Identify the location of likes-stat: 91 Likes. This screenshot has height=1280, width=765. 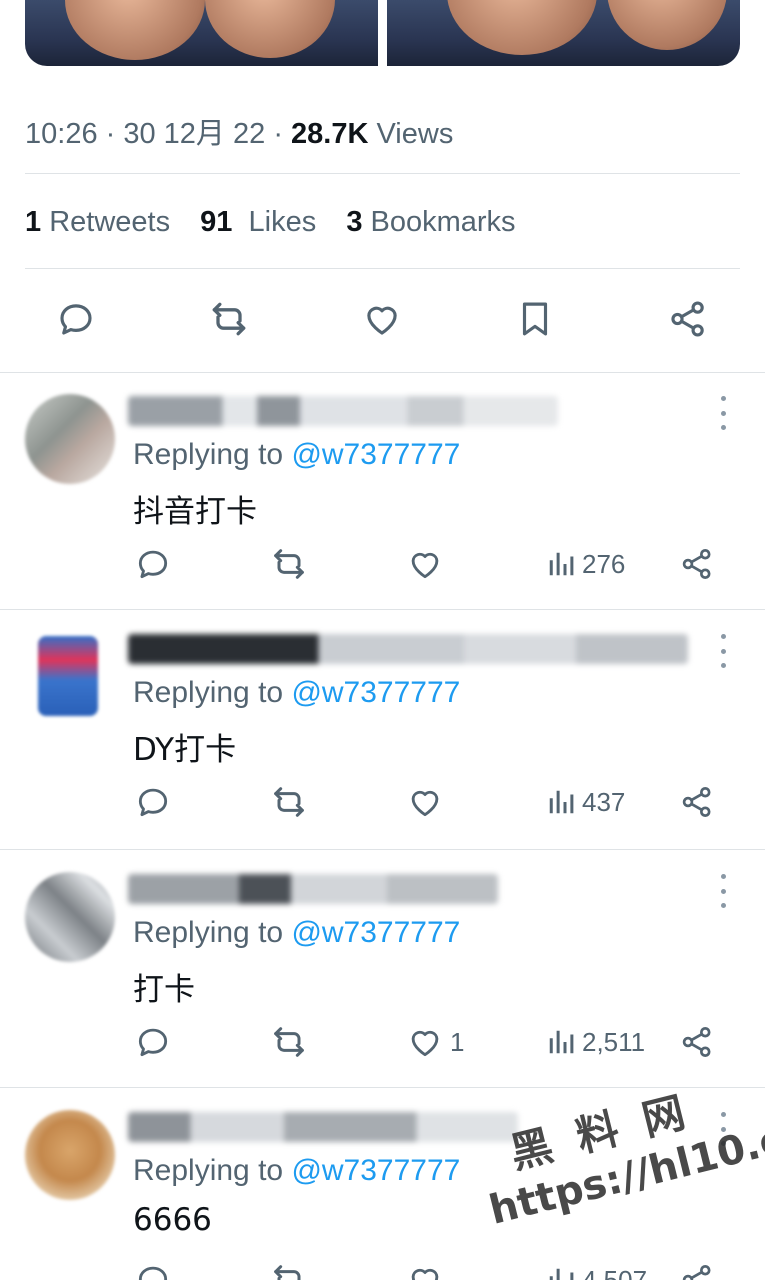
(258, 222).